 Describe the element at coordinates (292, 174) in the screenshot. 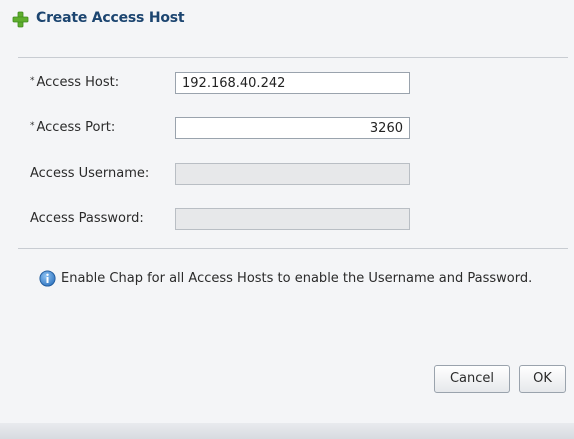

I see `access-username-input` at that location.